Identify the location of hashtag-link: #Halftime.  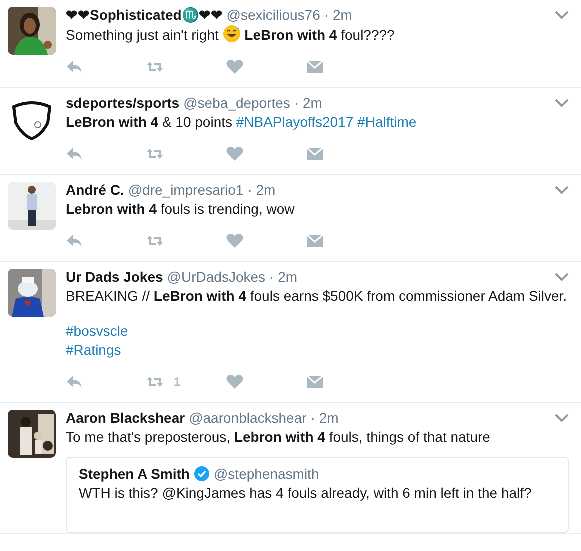
(387, 122).